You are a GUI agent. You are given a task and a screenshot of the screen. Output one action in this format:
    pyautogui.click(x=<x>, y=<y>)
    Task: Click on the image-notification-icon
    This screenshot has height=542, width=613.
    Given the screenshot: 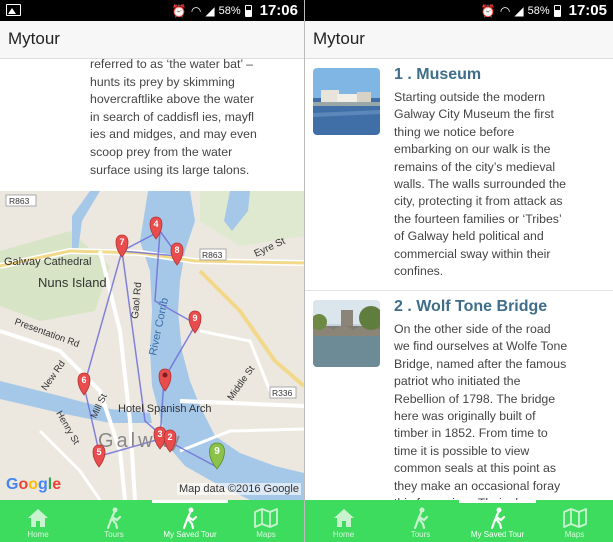 What is the action you would take?
    pyautogui.click(x=13, y=10)
    